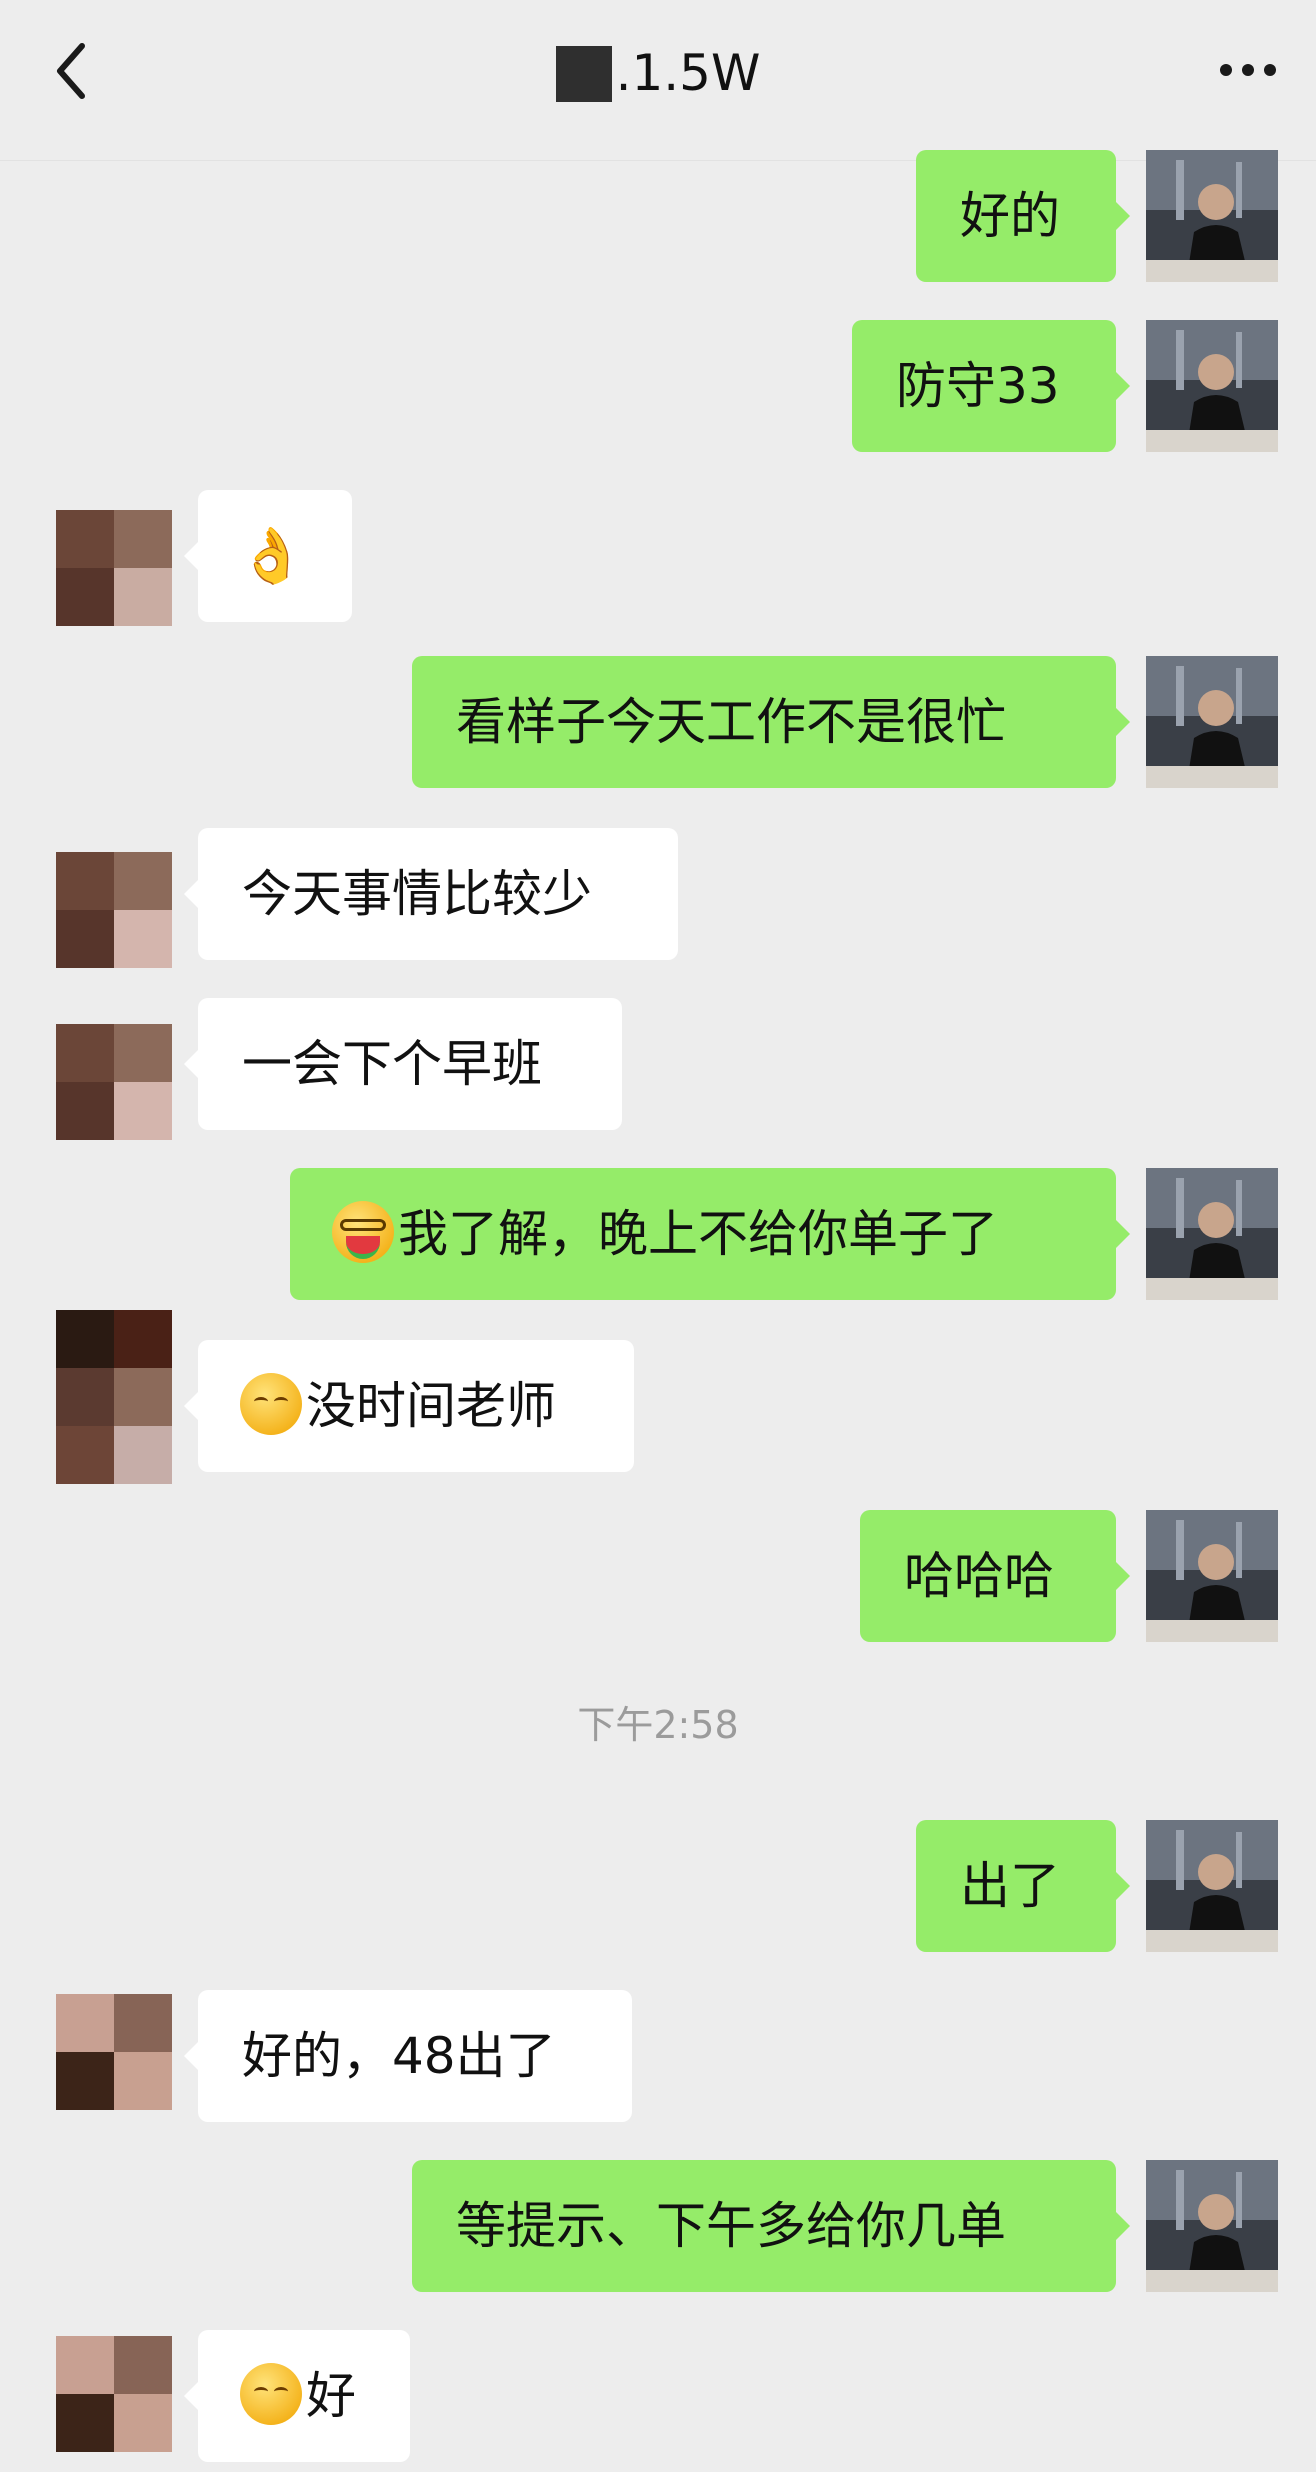 The width and height of the screenshot is (1316, 2472). I want to click on message-text: 哈哈哈, so click(979, 1576).